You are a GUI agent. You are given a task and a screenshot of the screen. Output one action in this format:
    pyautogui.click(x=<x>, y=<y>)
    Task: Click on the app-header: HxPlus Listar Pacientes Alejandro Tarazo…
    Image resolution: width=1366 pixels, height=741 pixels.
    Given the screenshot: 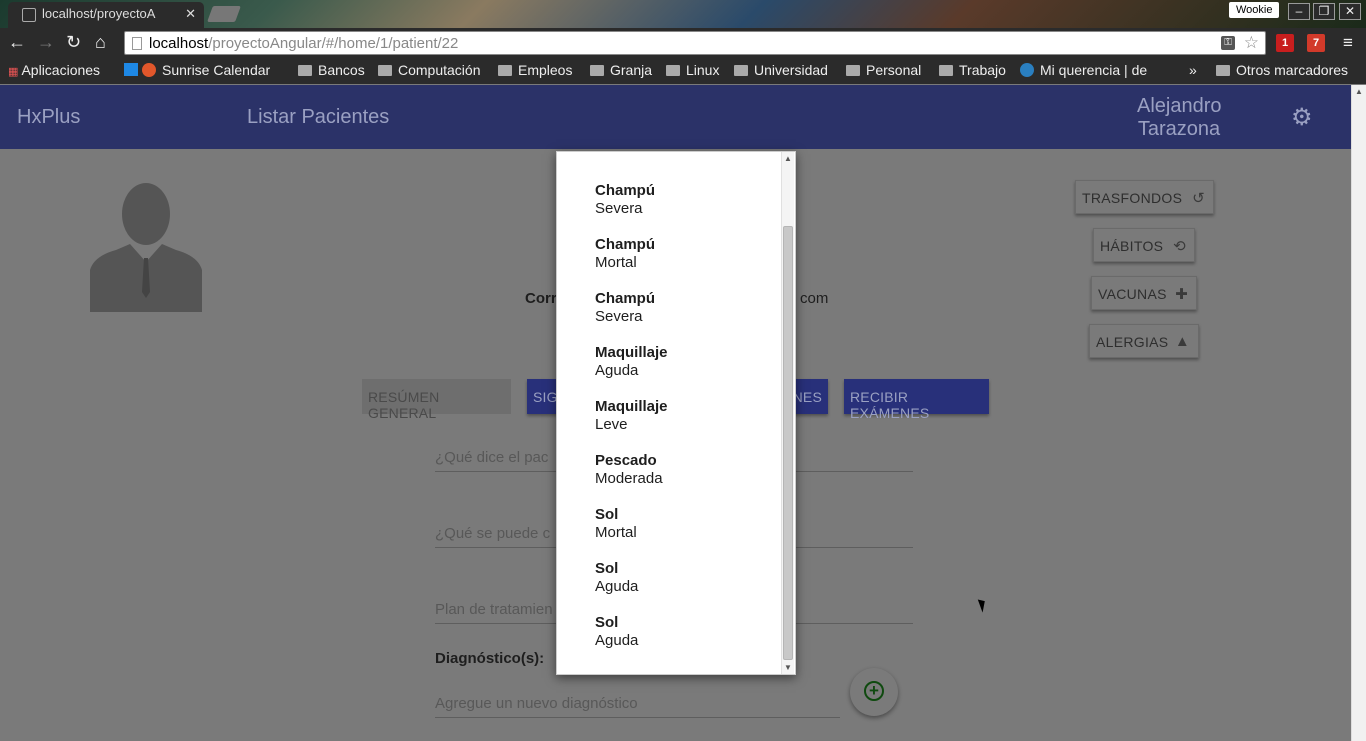 What is the action you would take?
    pyautogui.click(x=675, y=117)
    